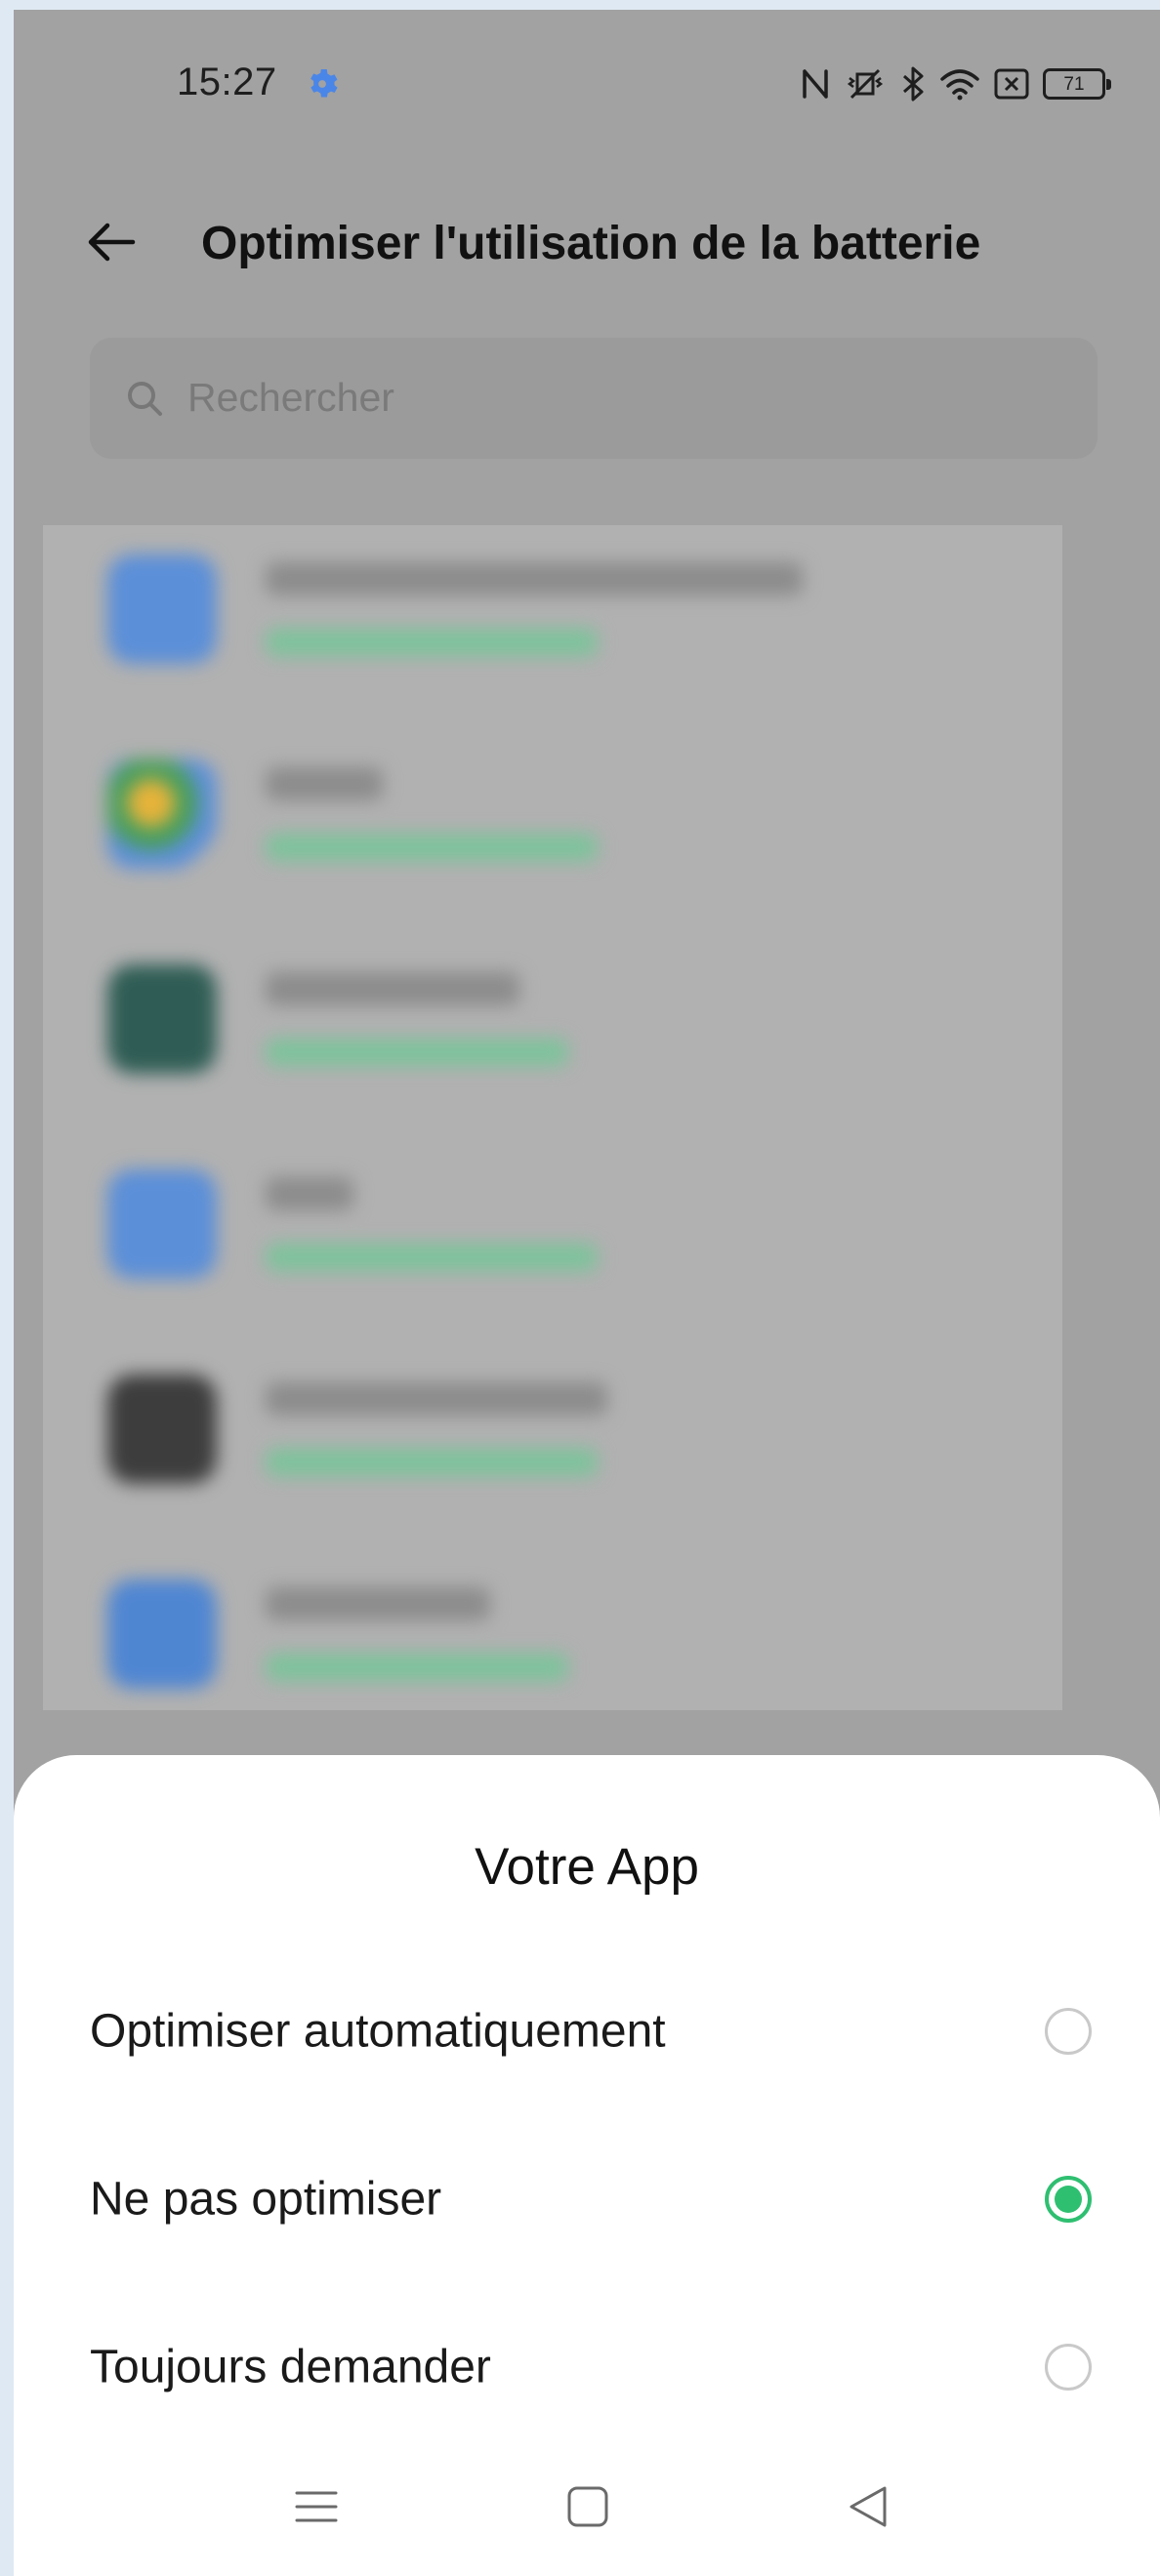 This screenshot has height=2576, width=1160. I want to click on back-icon, so click(869, 2506).